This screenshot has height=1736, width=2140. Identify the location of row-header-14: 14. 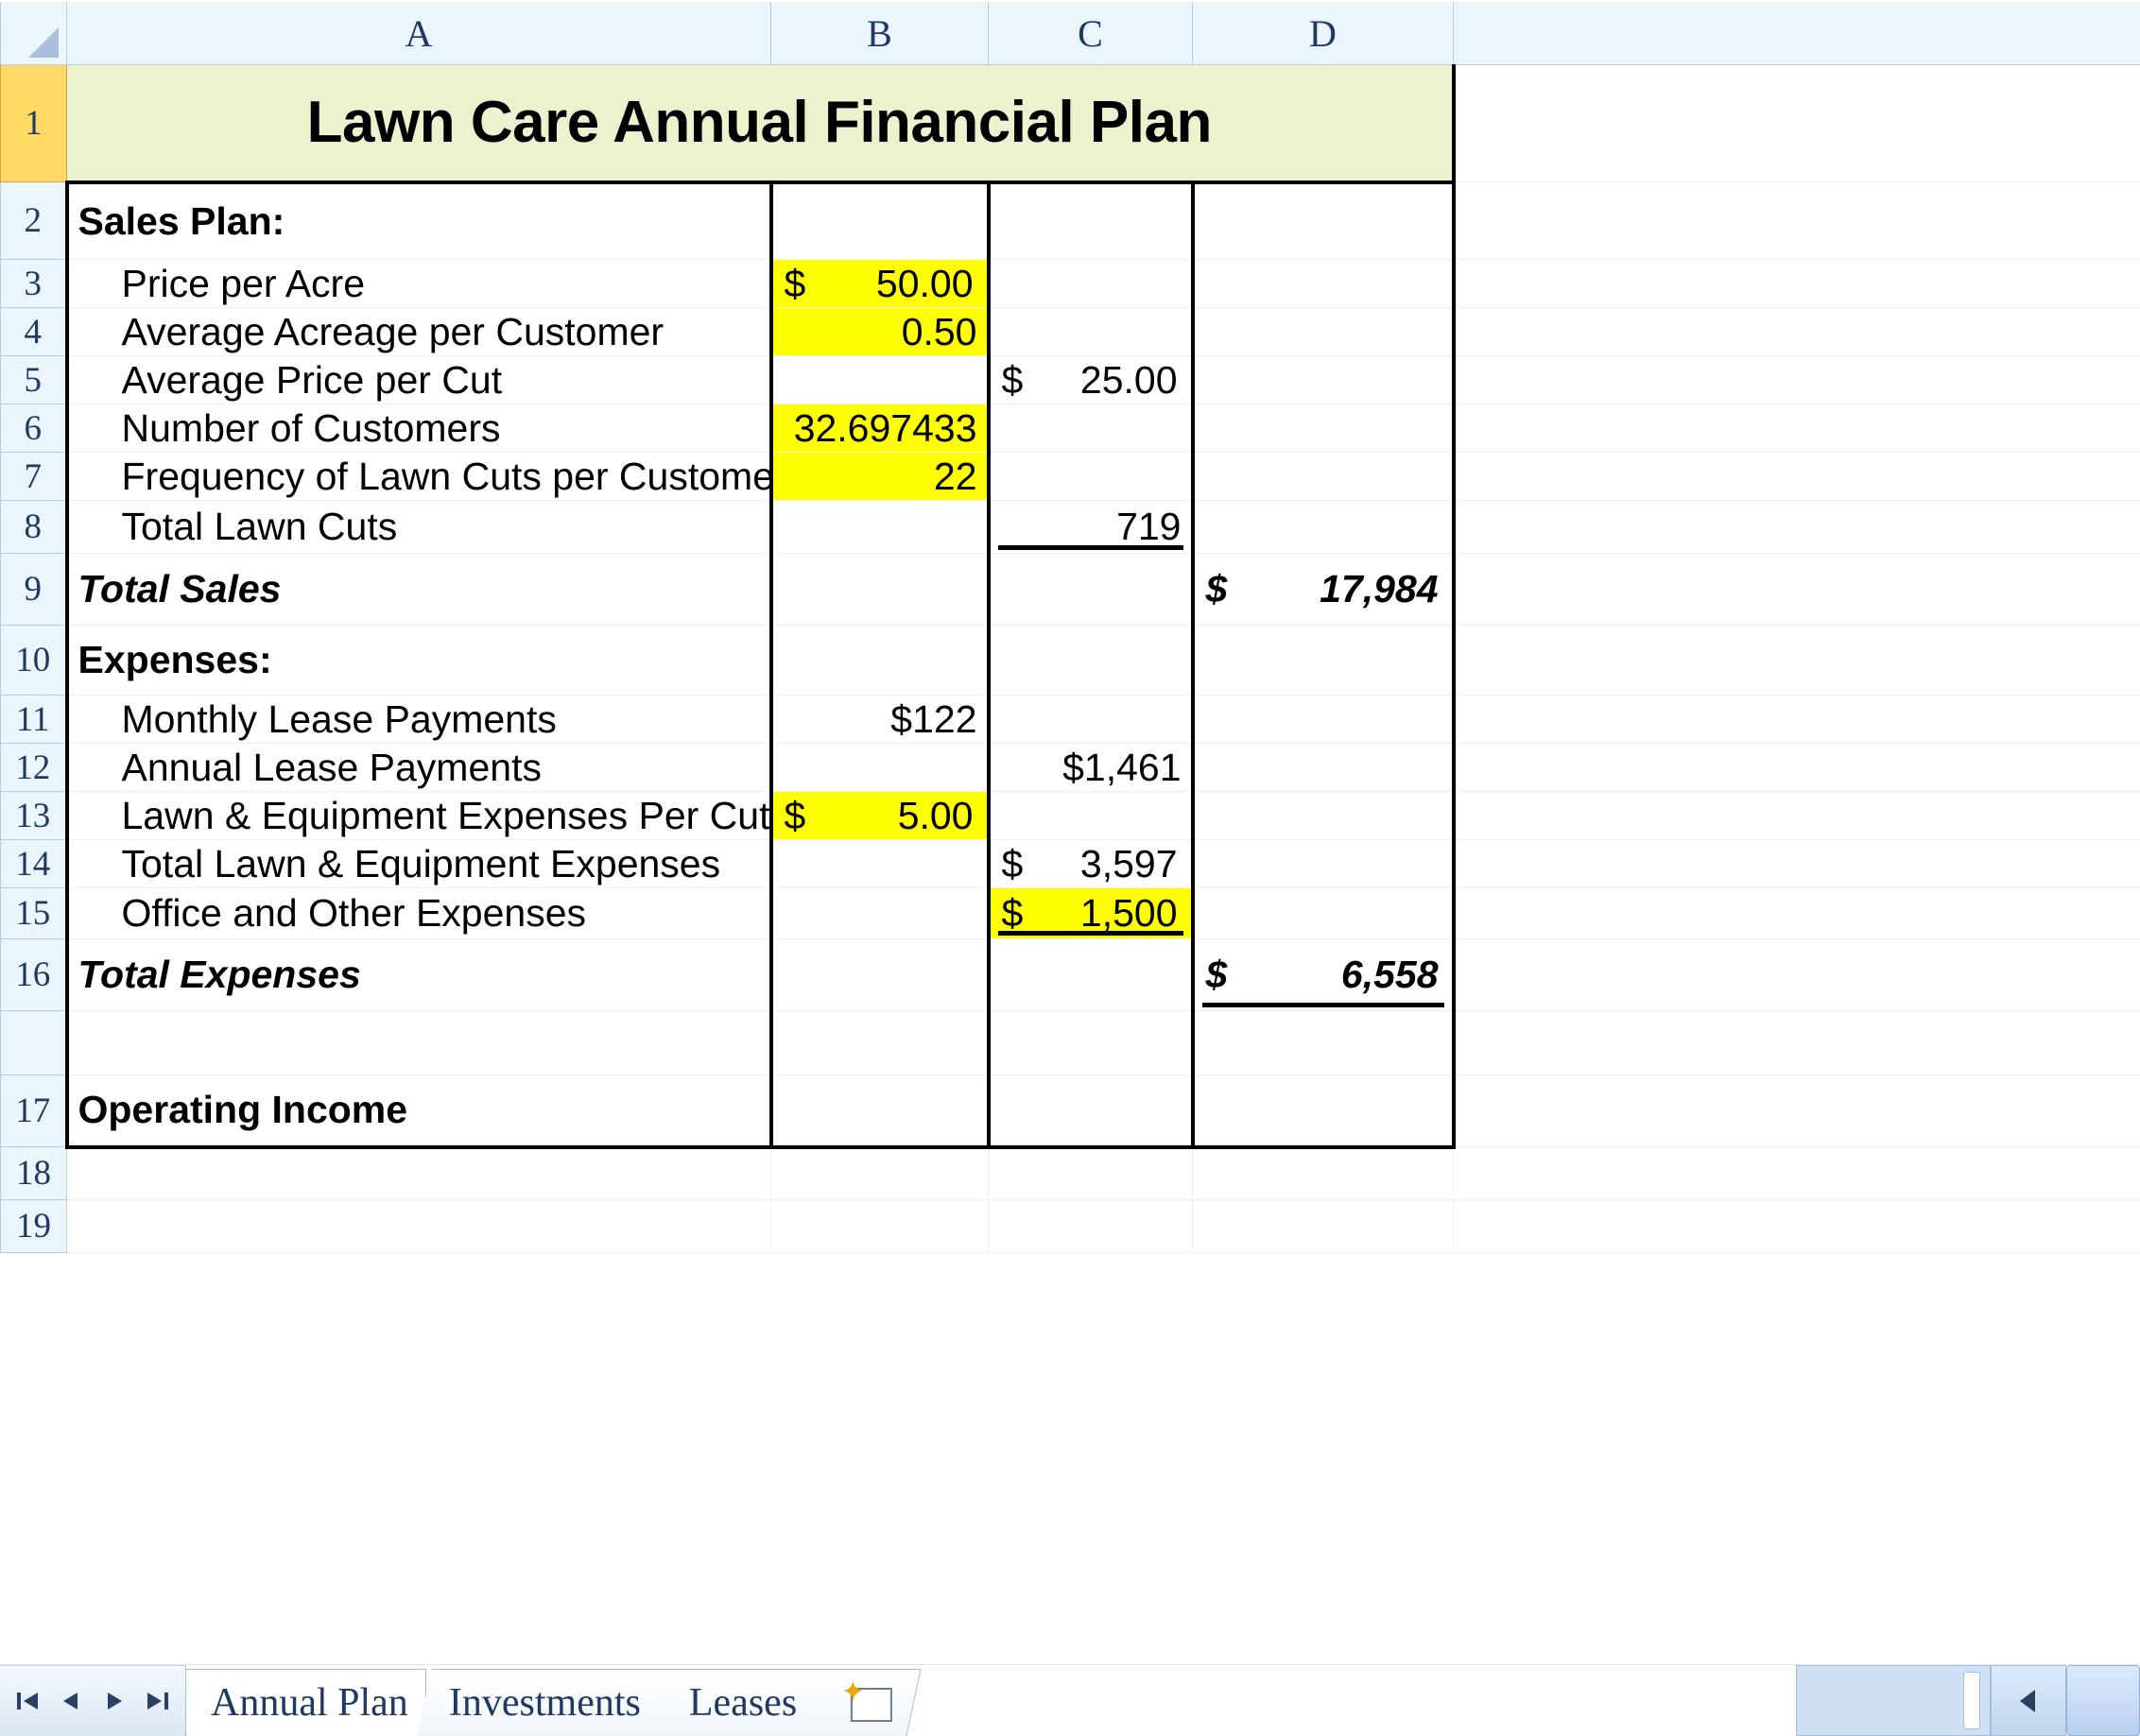
(33, 863).